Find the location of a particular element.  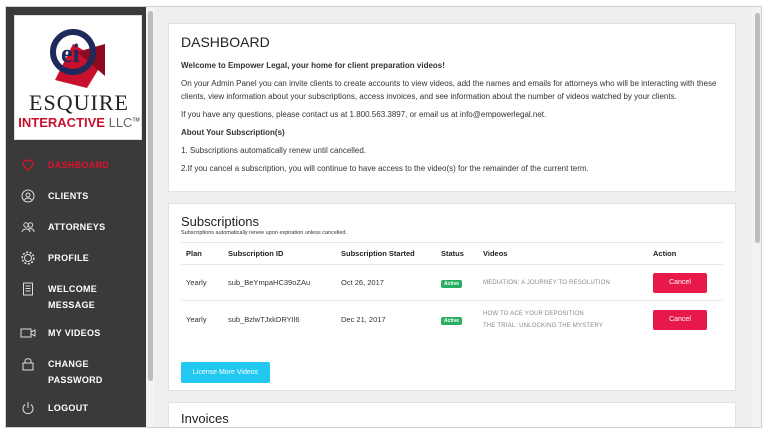

sidebar-item-my-videos: MY VIDEOS is located at coordinates (76, 340).